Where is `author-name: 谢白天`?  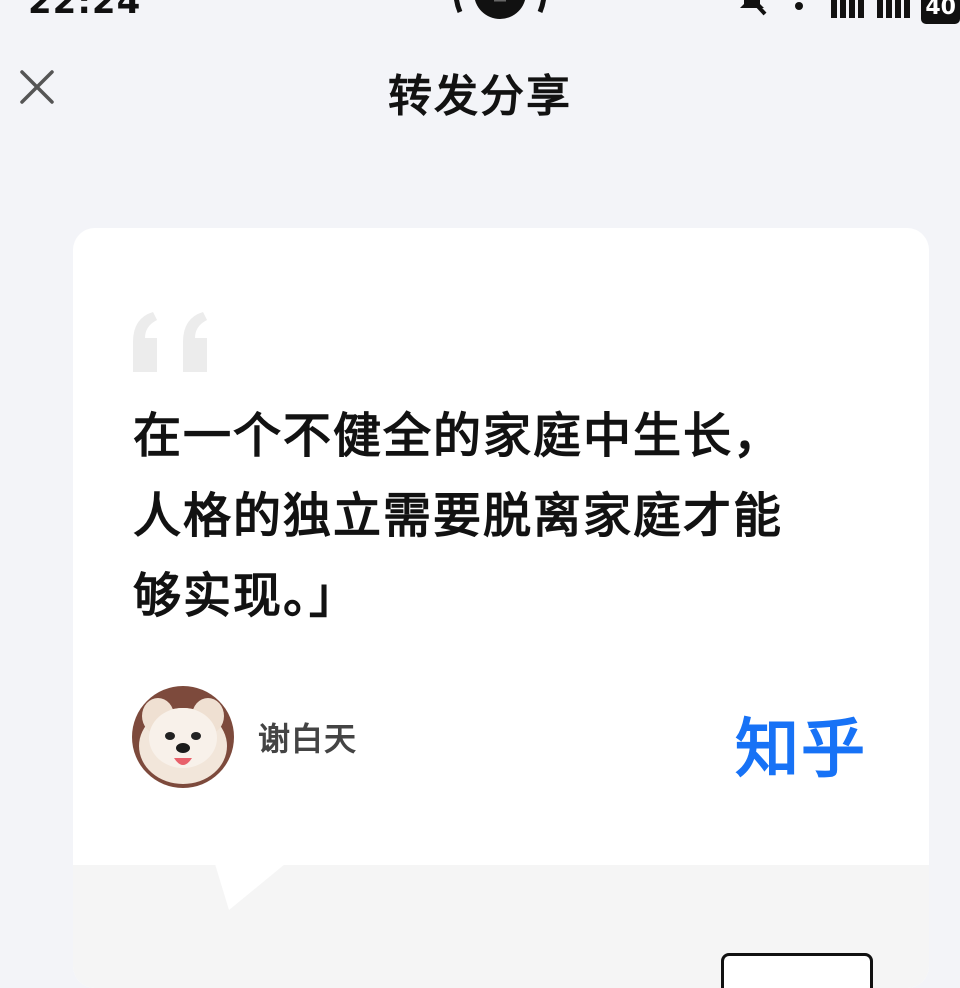 author-name: 谢白天 is located at coordinates (308, 739).